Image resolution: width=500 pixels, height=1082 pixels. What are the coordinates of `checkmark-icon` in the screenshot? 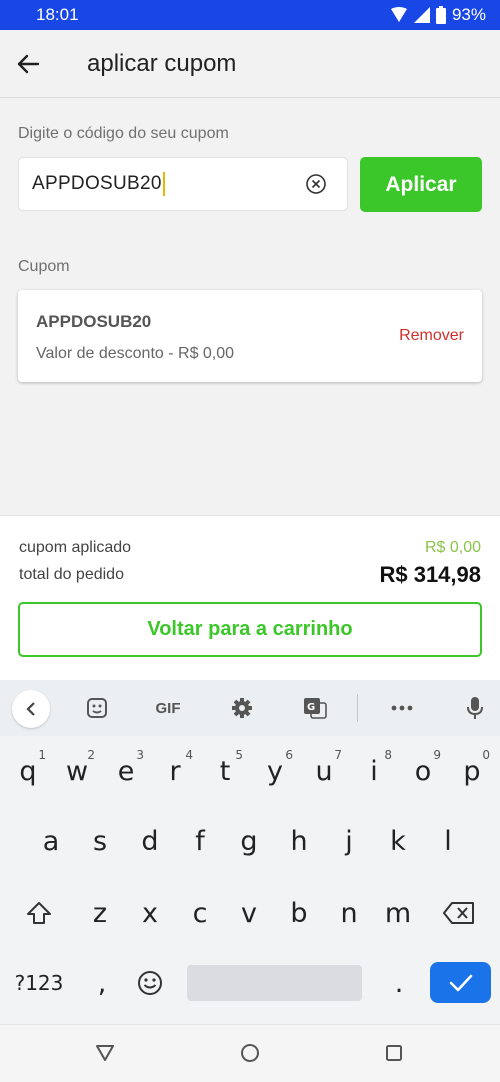 It's located at (460, 982).